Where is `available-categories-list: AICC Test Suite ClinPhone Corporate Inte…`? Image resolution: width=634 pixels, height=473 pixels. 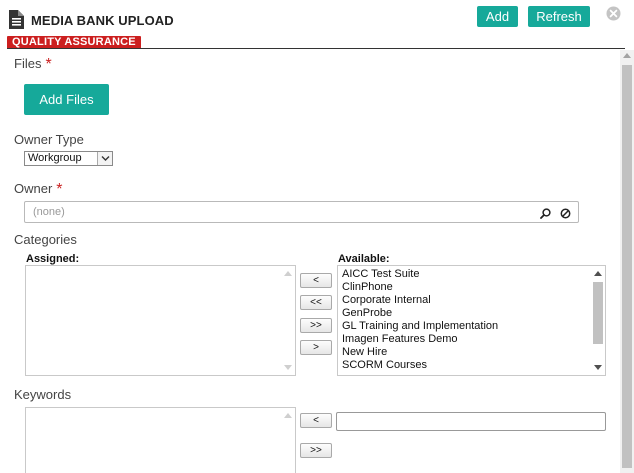 available-categories-list: AICC Test Suite ClinPhone Corporate Inte… is located at coordinates (471, 320).